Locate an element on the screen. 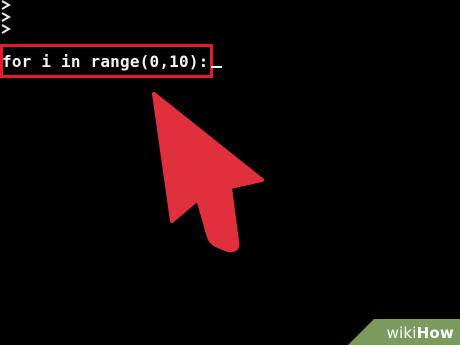 The image size is (460, 345). text-cursor is located at coordinates (216, 67).